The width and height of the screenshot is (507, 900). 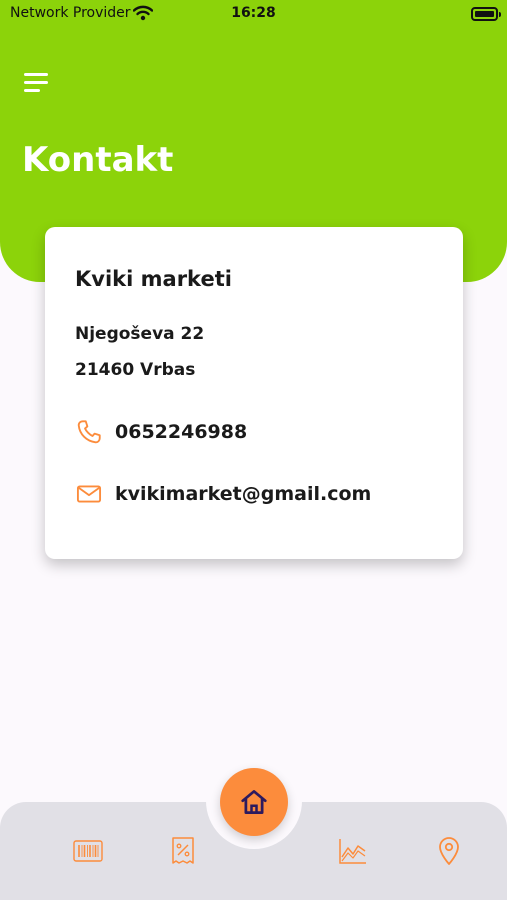 I want to click on email-row: kvikimarket@gmail.com, so click(x=223, y=494).